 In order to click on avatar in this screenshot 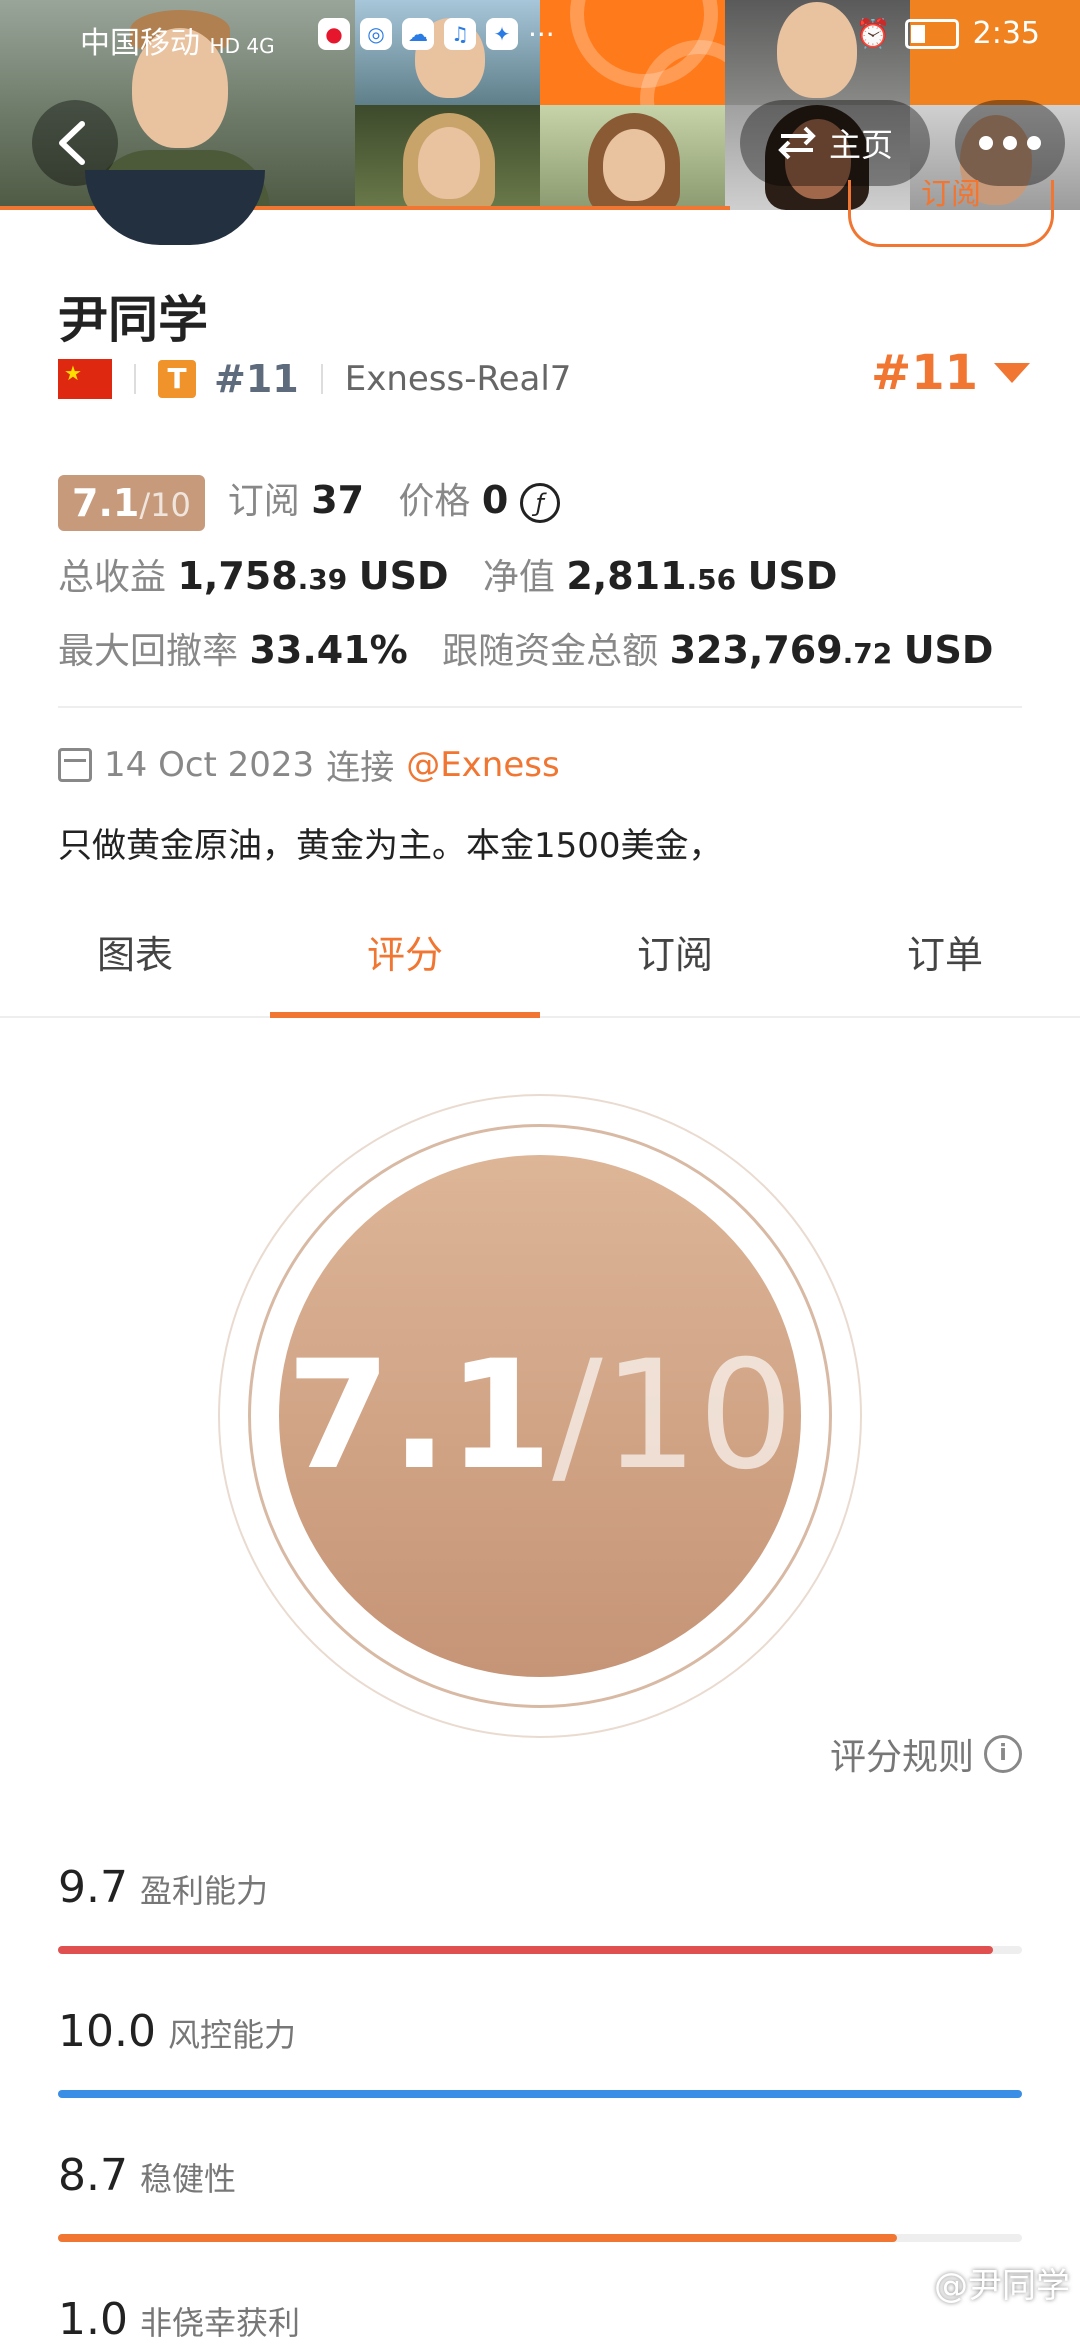, I will do `click(175, 207)`.